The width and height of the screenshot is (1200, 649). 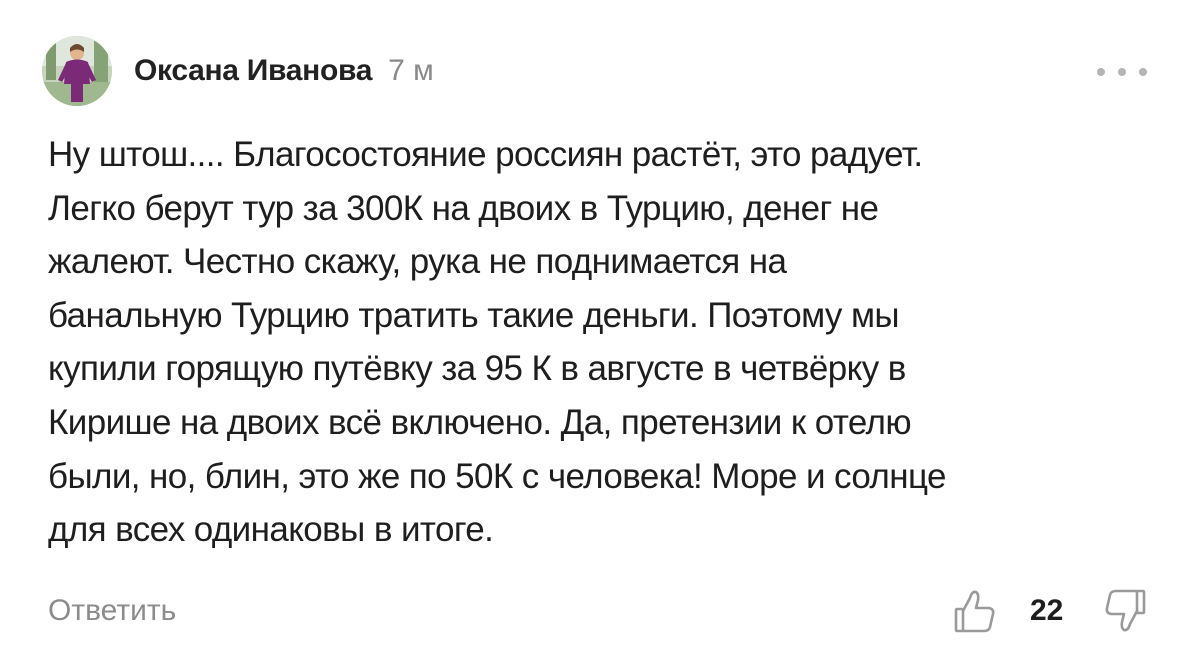 I want to click on dislike-button, so click(x=1125, y=611).